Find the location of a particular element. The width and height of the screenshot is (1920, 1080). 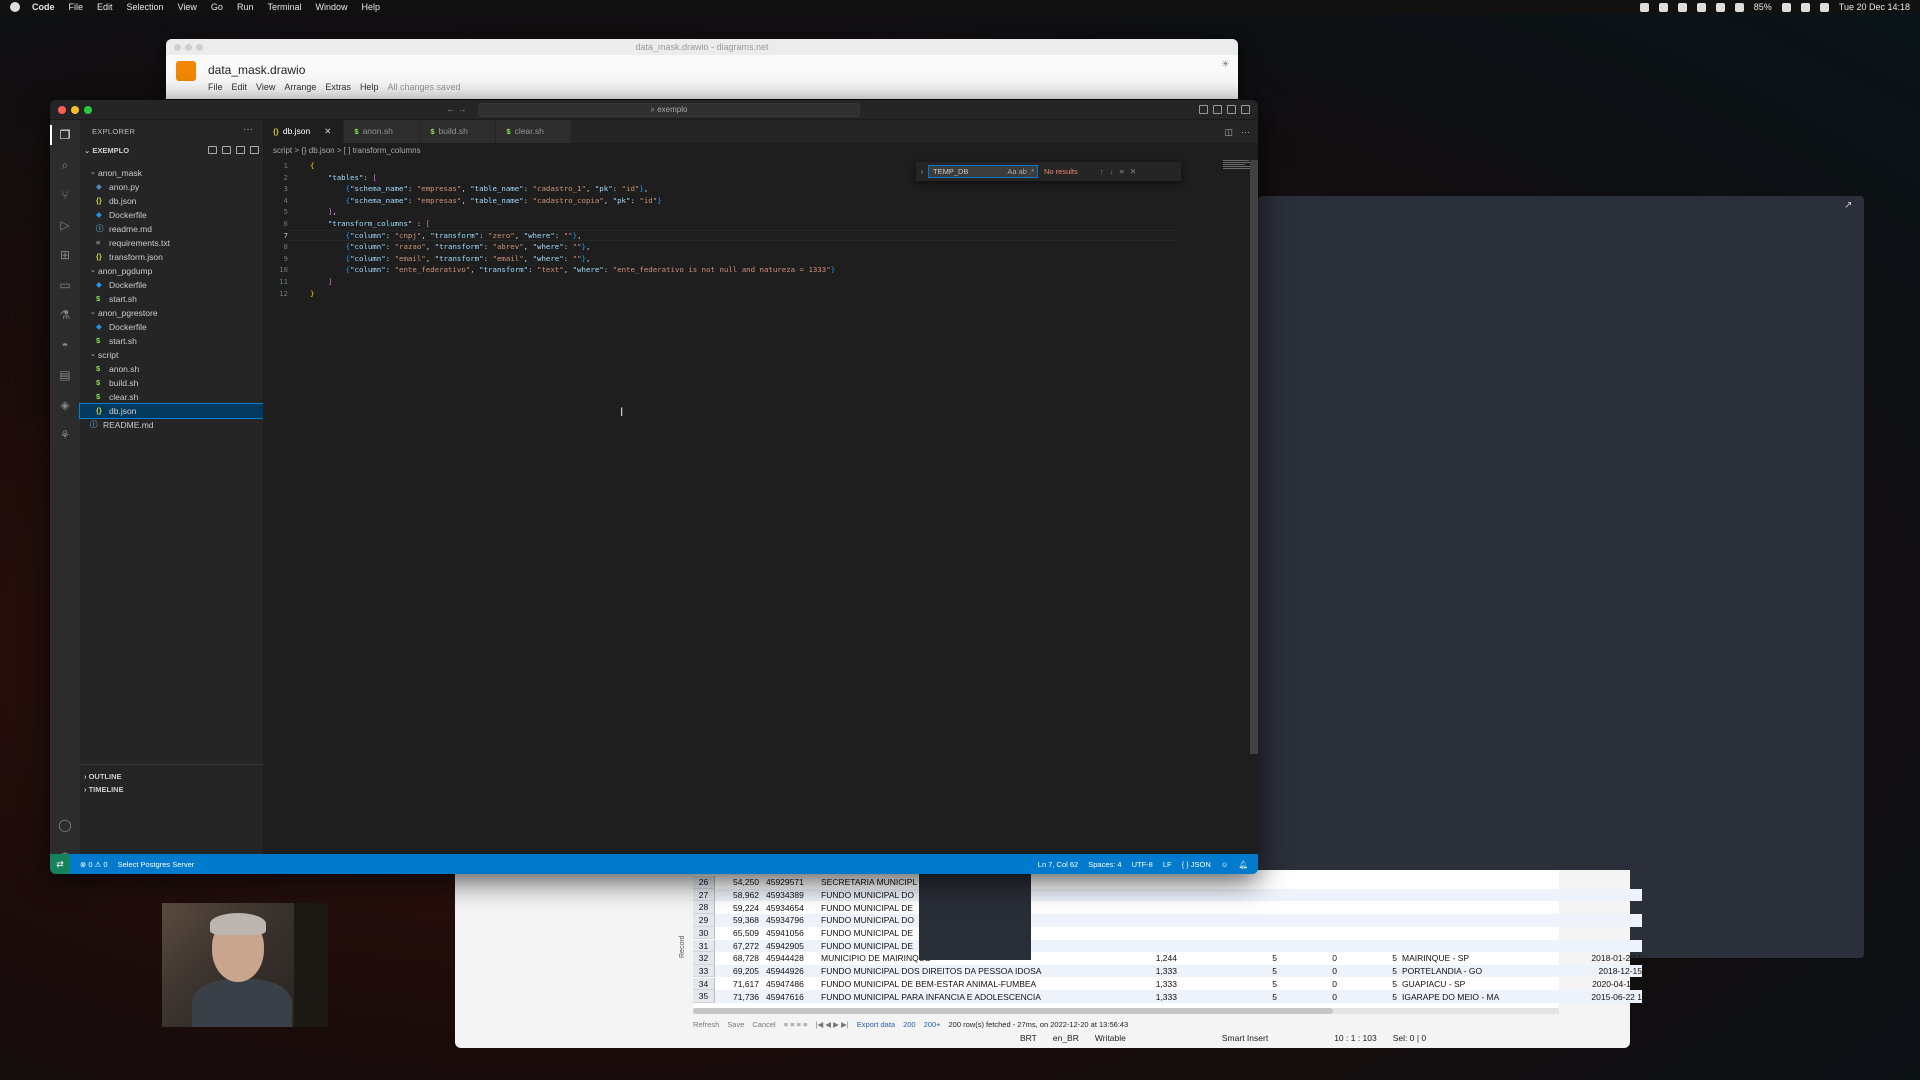

feedback-icon: ☺ is located at coordinates (1225, 864).